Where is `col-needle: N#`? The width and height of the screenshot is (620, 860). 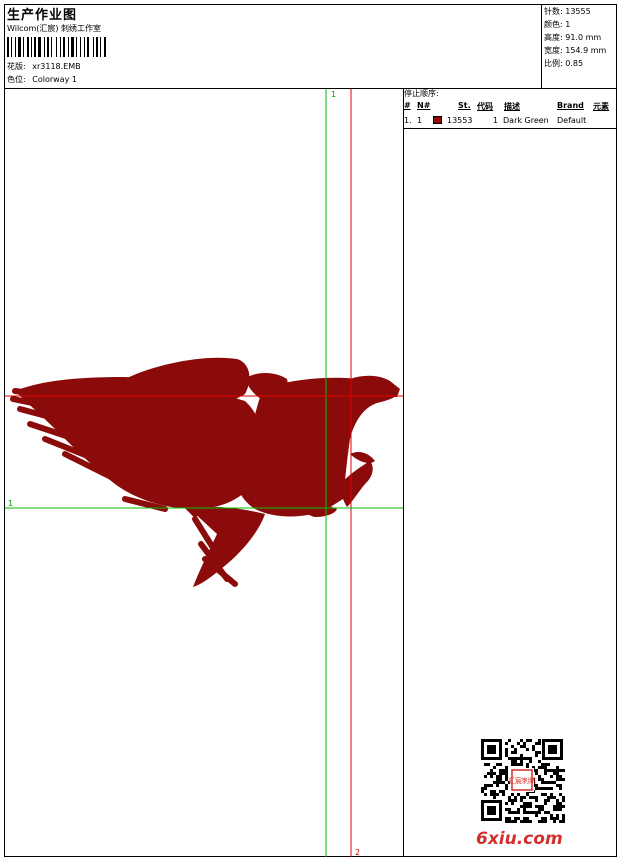 col-needle: N# is located at coordinates (424, 105).